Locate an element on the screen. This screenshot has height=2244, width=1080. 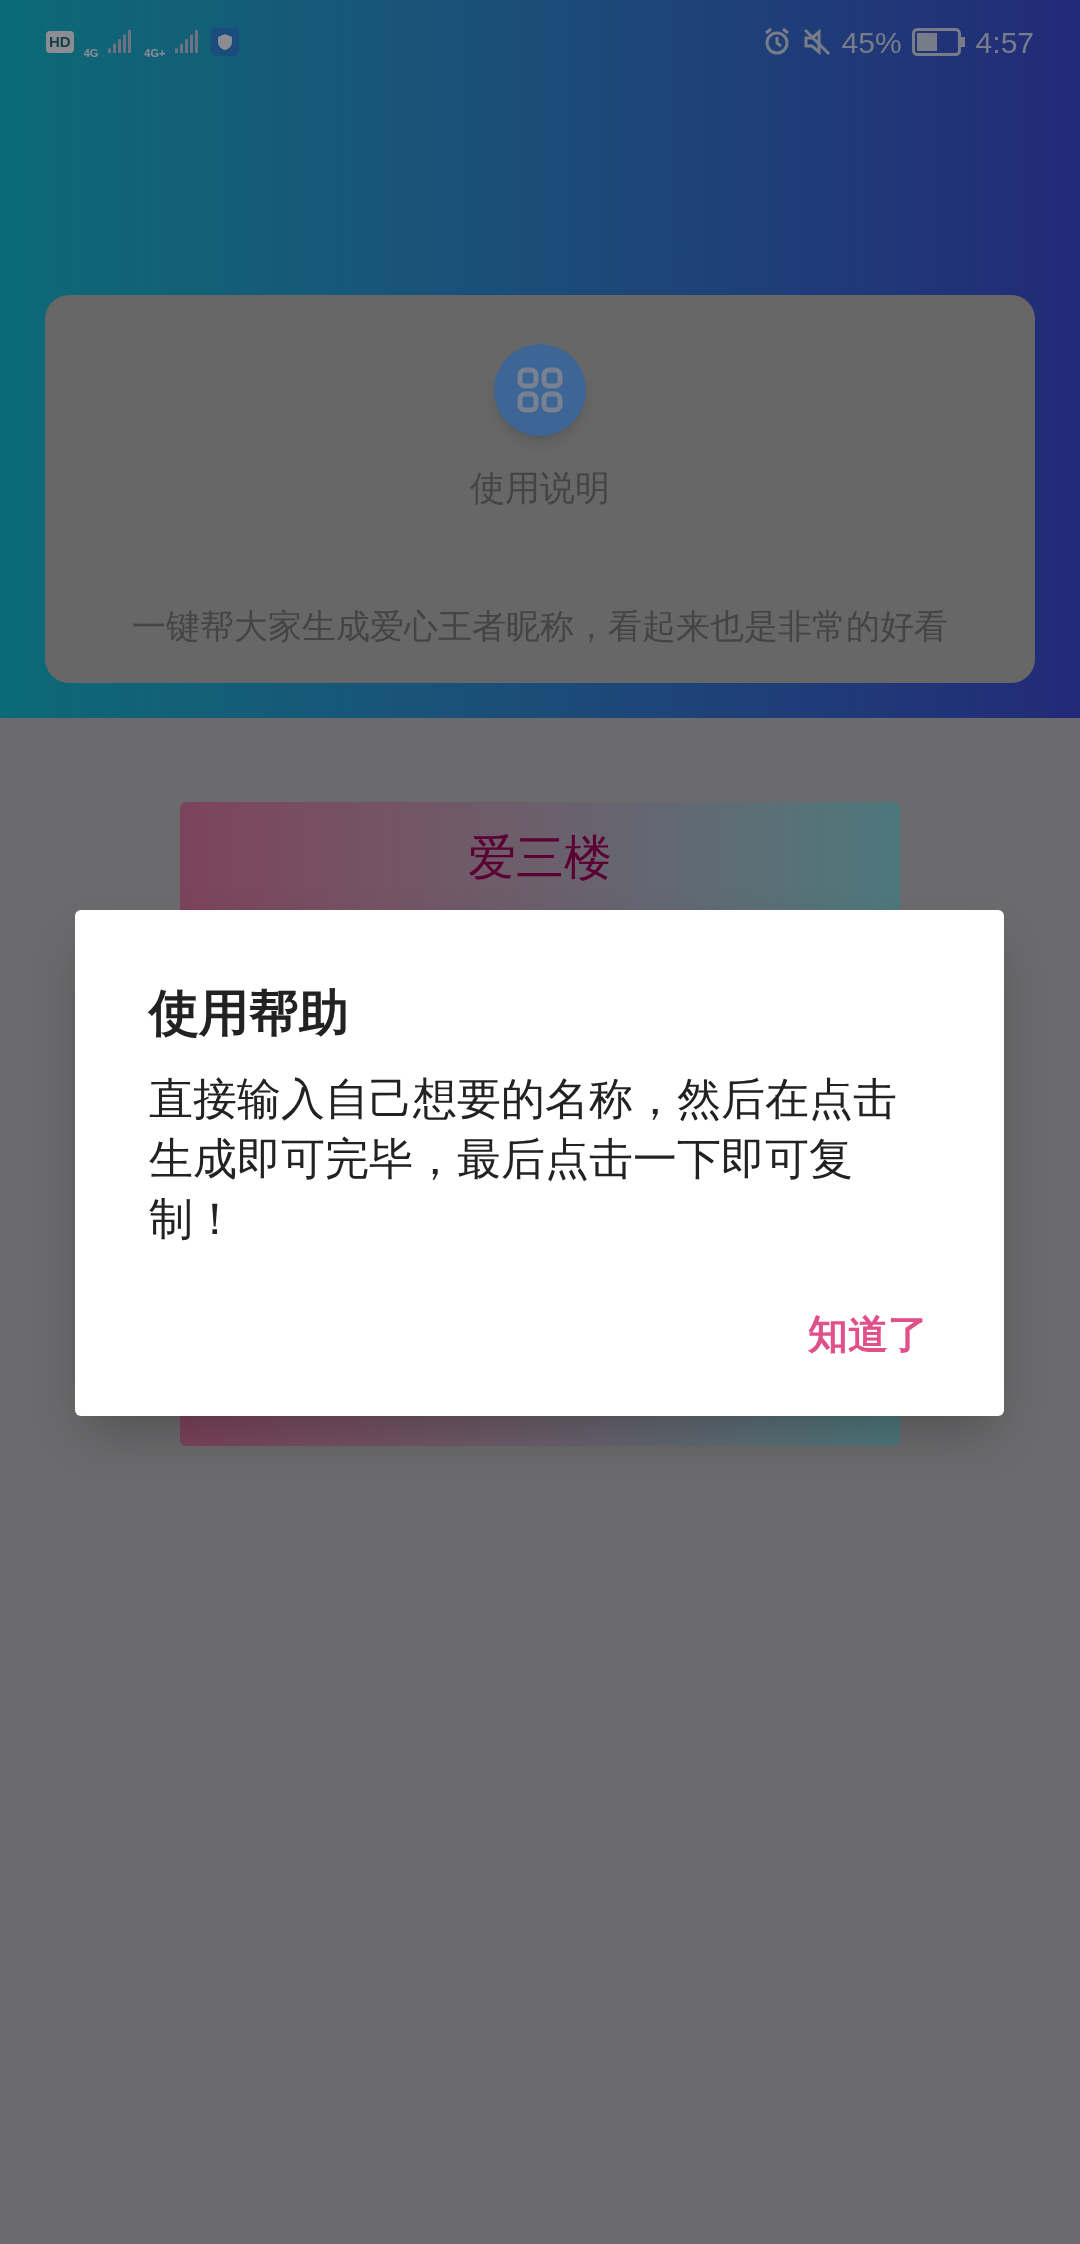
mute-icon is located at coordinates (816, 42).